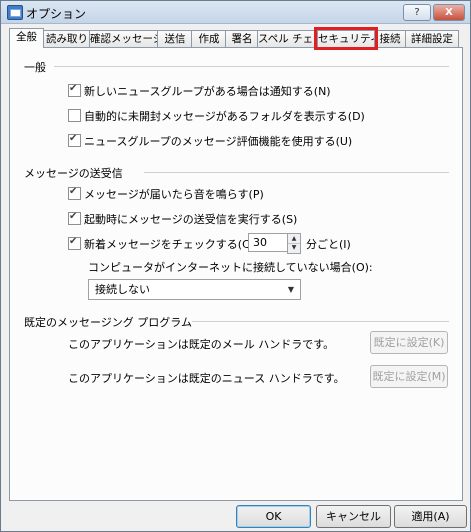 Image resolution: width=471 pixels, height=532 pixels. I want to click on label-check-new-messages: 新着メッセージをチェックする(C), so click(169, 244).